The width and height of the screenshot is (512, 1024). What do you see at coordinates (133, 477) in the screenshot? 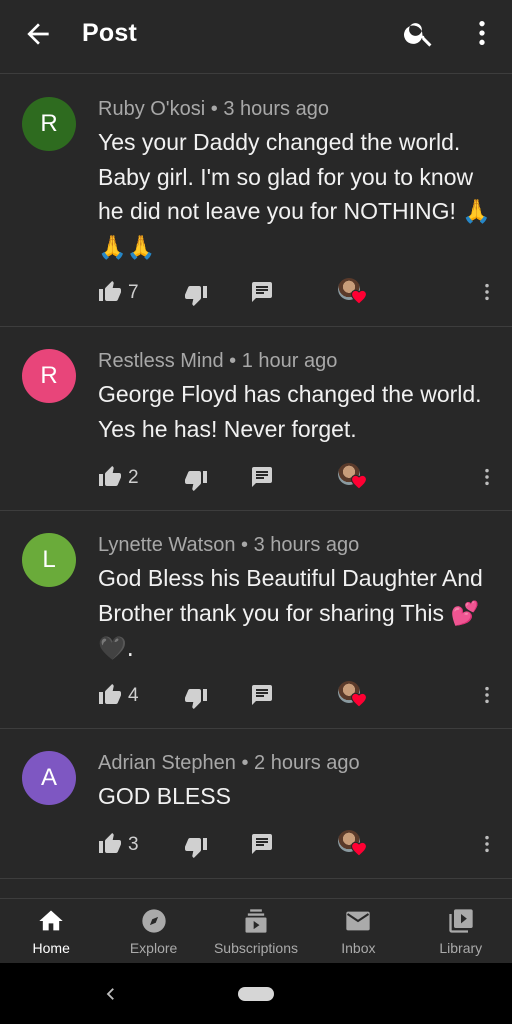
I see `like-count: 2` at bounding box center [133, 477].